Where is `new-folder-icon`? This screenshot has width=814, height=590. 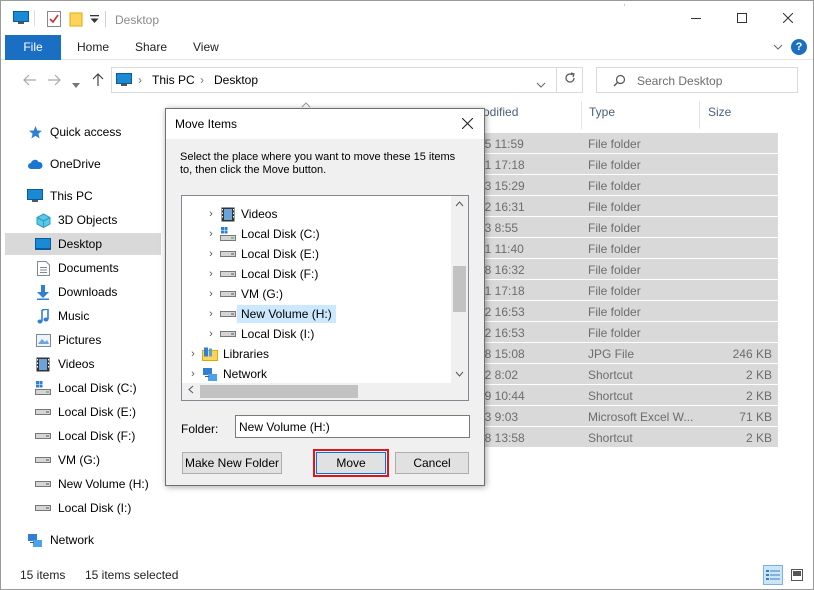
new-folder-icon is located at coordinates (77, 20).